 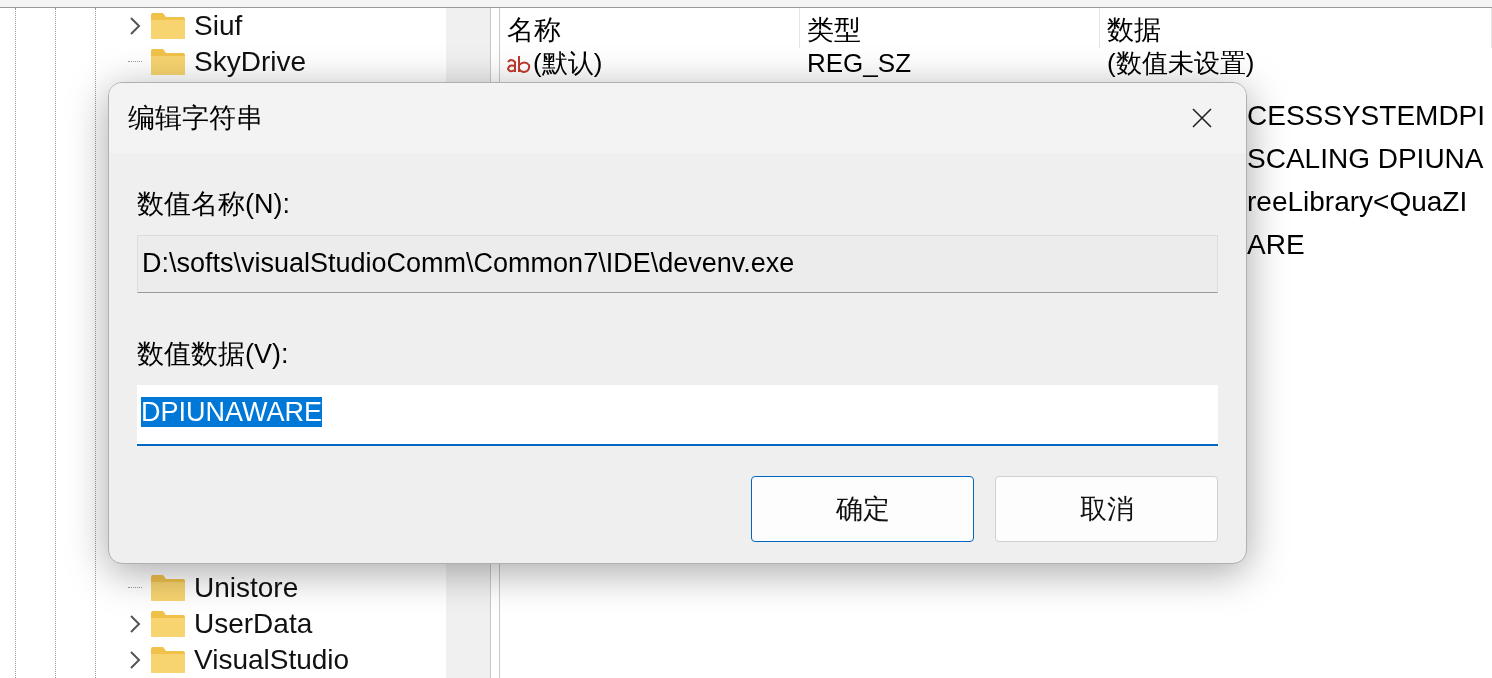 I want to click on value-data: SCALING DPIUNA, so click(x=1366, y=159).